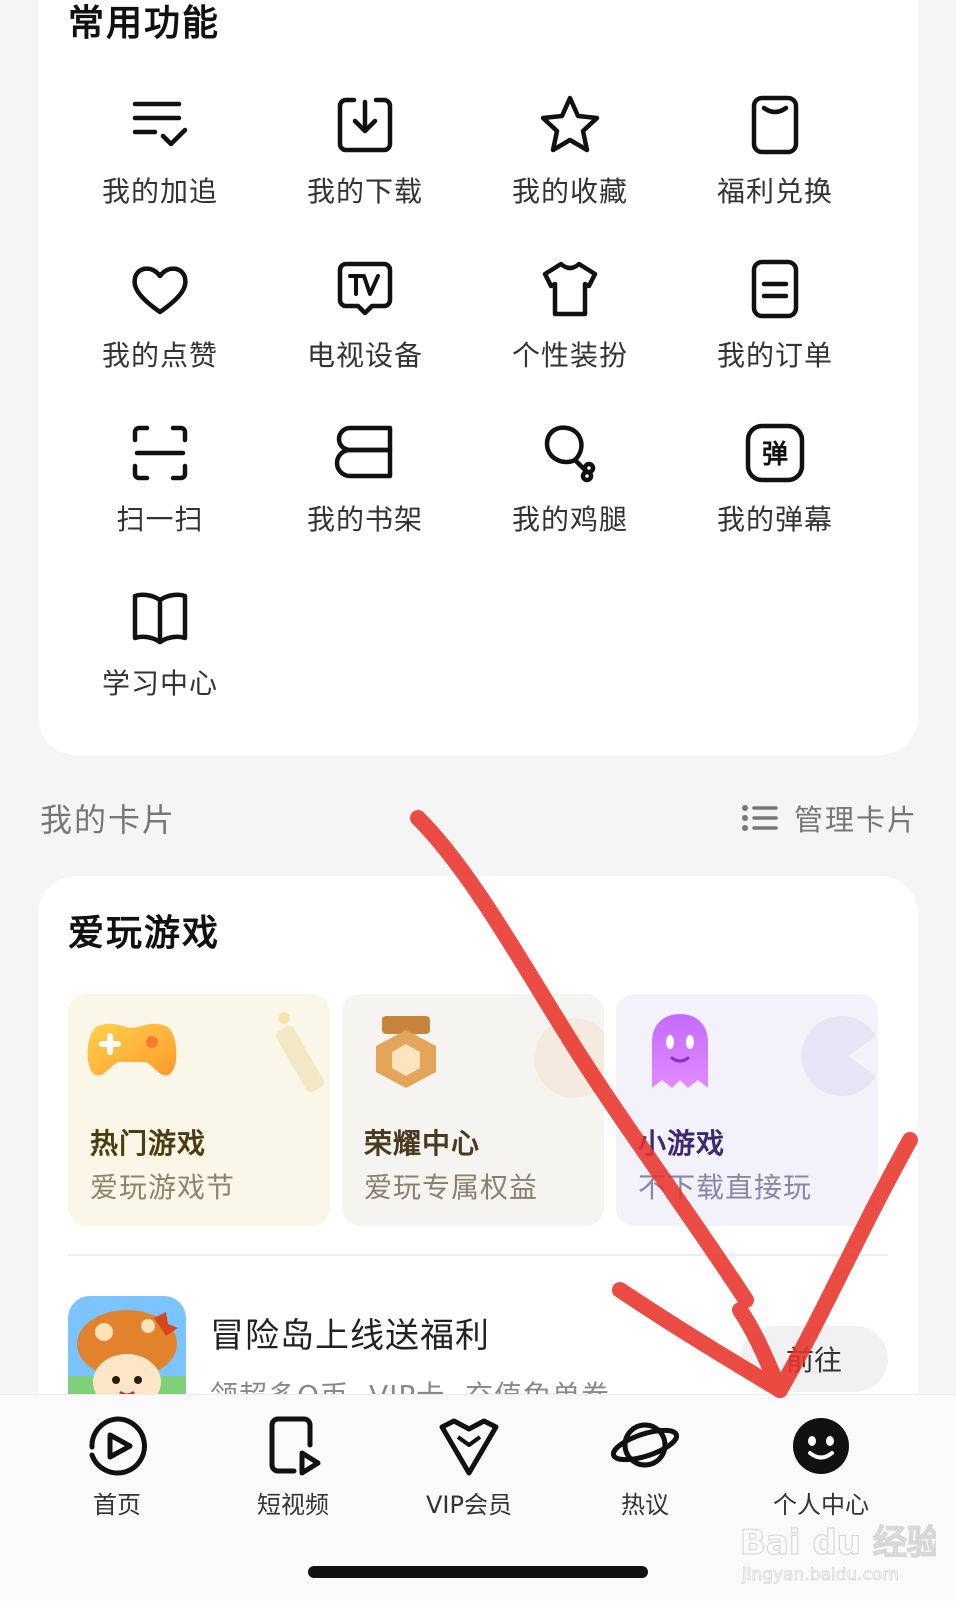 The height and width of the screenshot is (1601, 956). Describe the element at coordinates (108, 820) in the screenshot. I see `my-cards-title: 我的卡片` at that location.